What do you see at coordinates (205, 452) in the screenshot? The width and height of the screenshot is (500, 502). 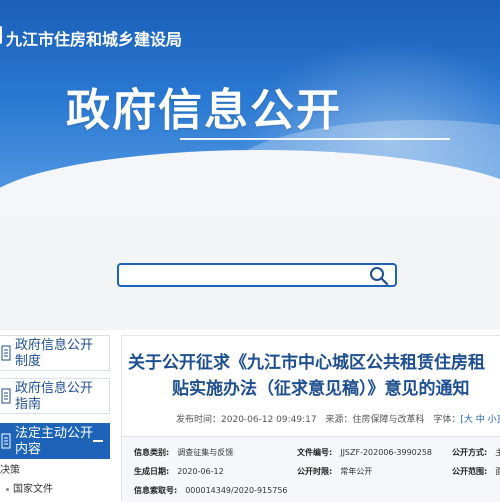 I see `info-value: 调查征集与反馈` at bounding box center [205, 452].